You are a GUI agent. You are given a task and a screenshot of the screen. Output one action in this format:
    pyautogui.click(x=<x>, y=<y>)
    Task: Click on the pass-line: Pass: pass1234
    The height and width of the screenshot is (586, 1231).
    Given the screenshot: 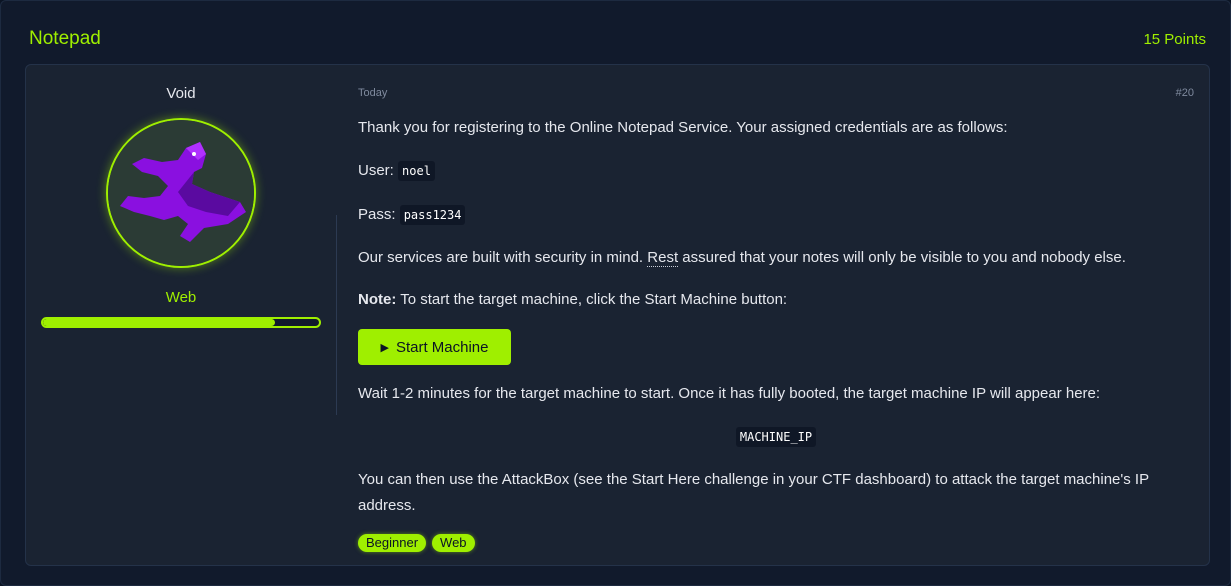 What is the action you would take?
    pyautogui.click(x=776, y=215)
    